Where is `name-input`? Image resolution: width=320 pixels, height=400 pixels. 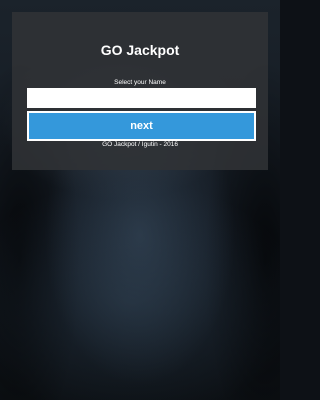
name-input is located at coordinates (141, 98).